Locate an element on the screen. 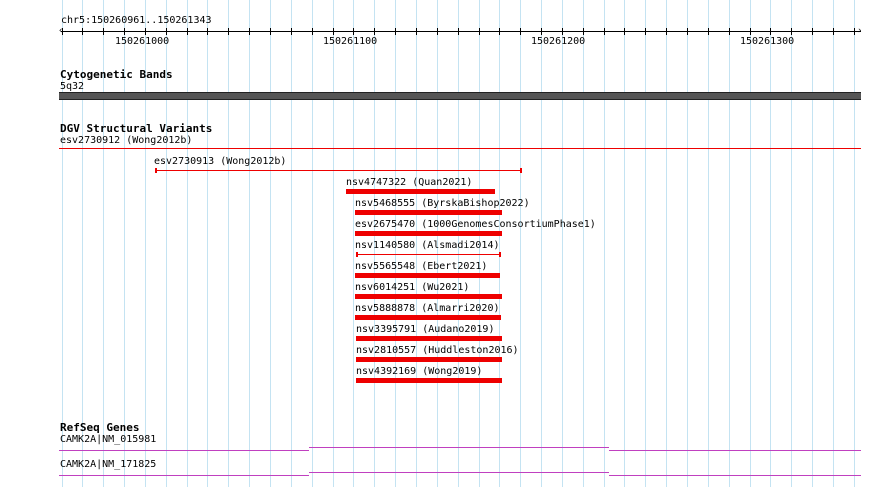 The image size is (890, 487). ruler-tick-label: 150261200 is located at coordinates (558, 41).